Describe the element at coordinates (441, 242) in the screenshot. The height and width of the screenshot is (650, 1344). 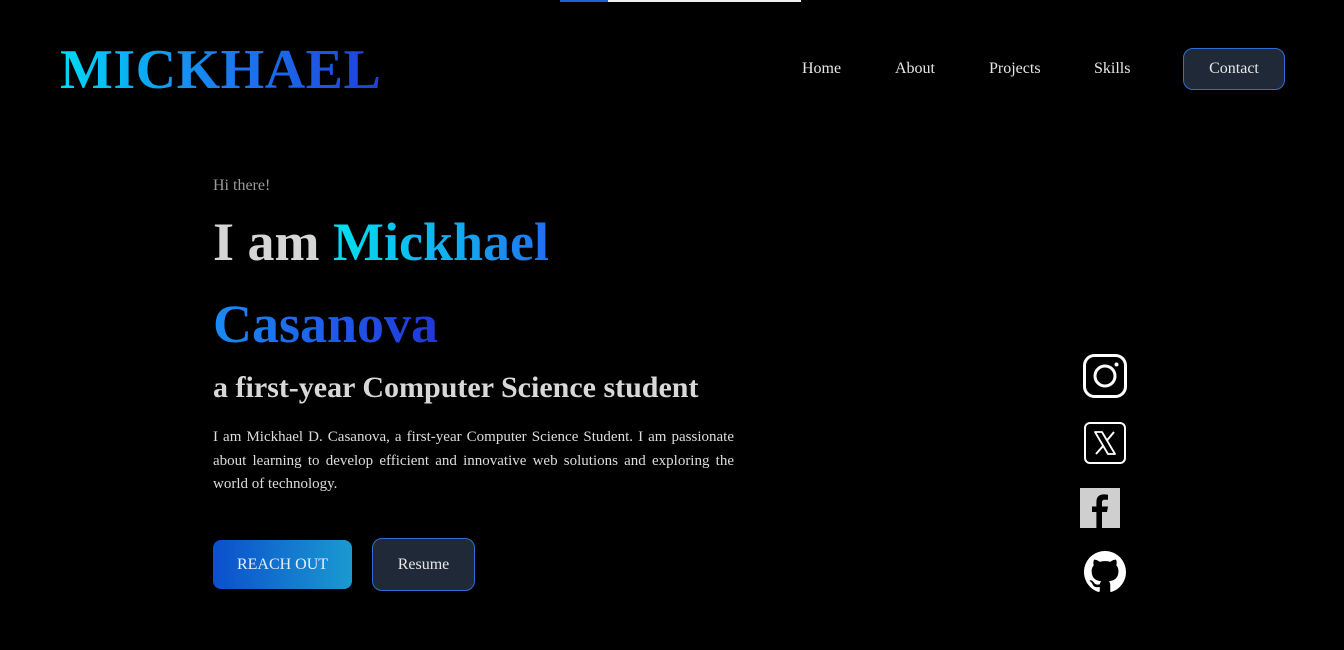
I see `hero-first-name: Mickhael` at that location.